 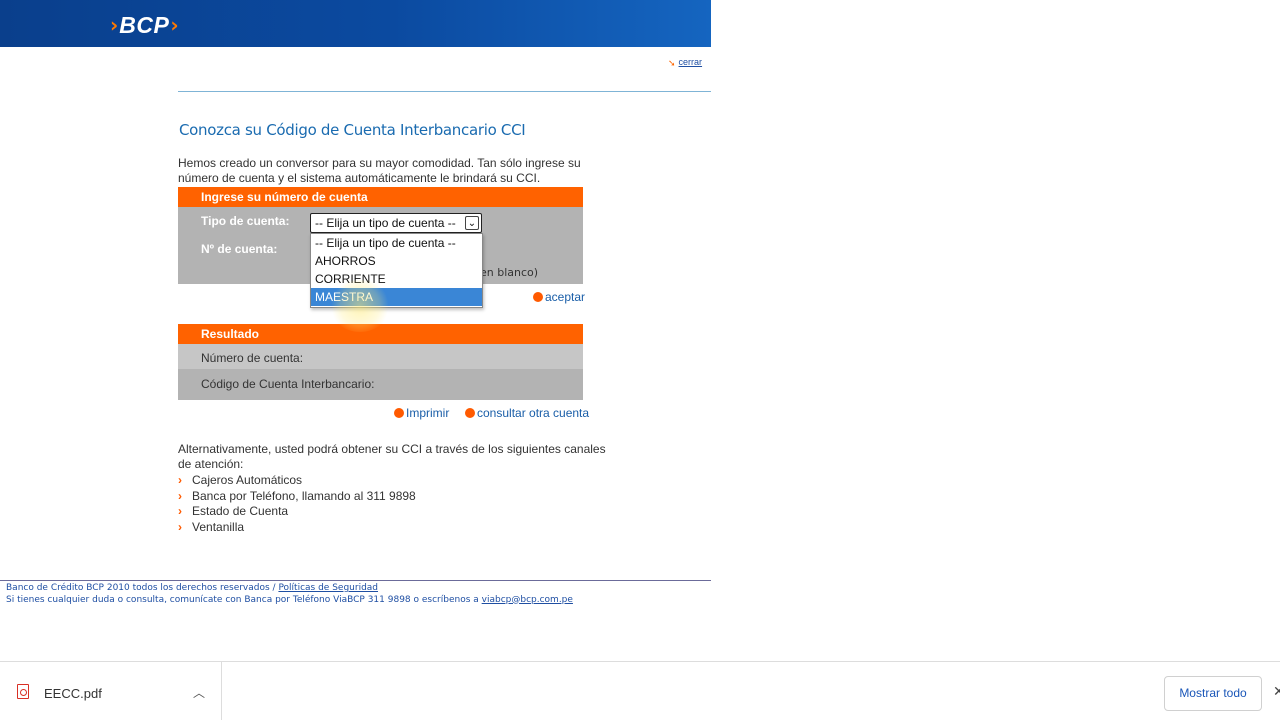 I want to click on result-section-heading: Resultado, so click(x=380, y=334).